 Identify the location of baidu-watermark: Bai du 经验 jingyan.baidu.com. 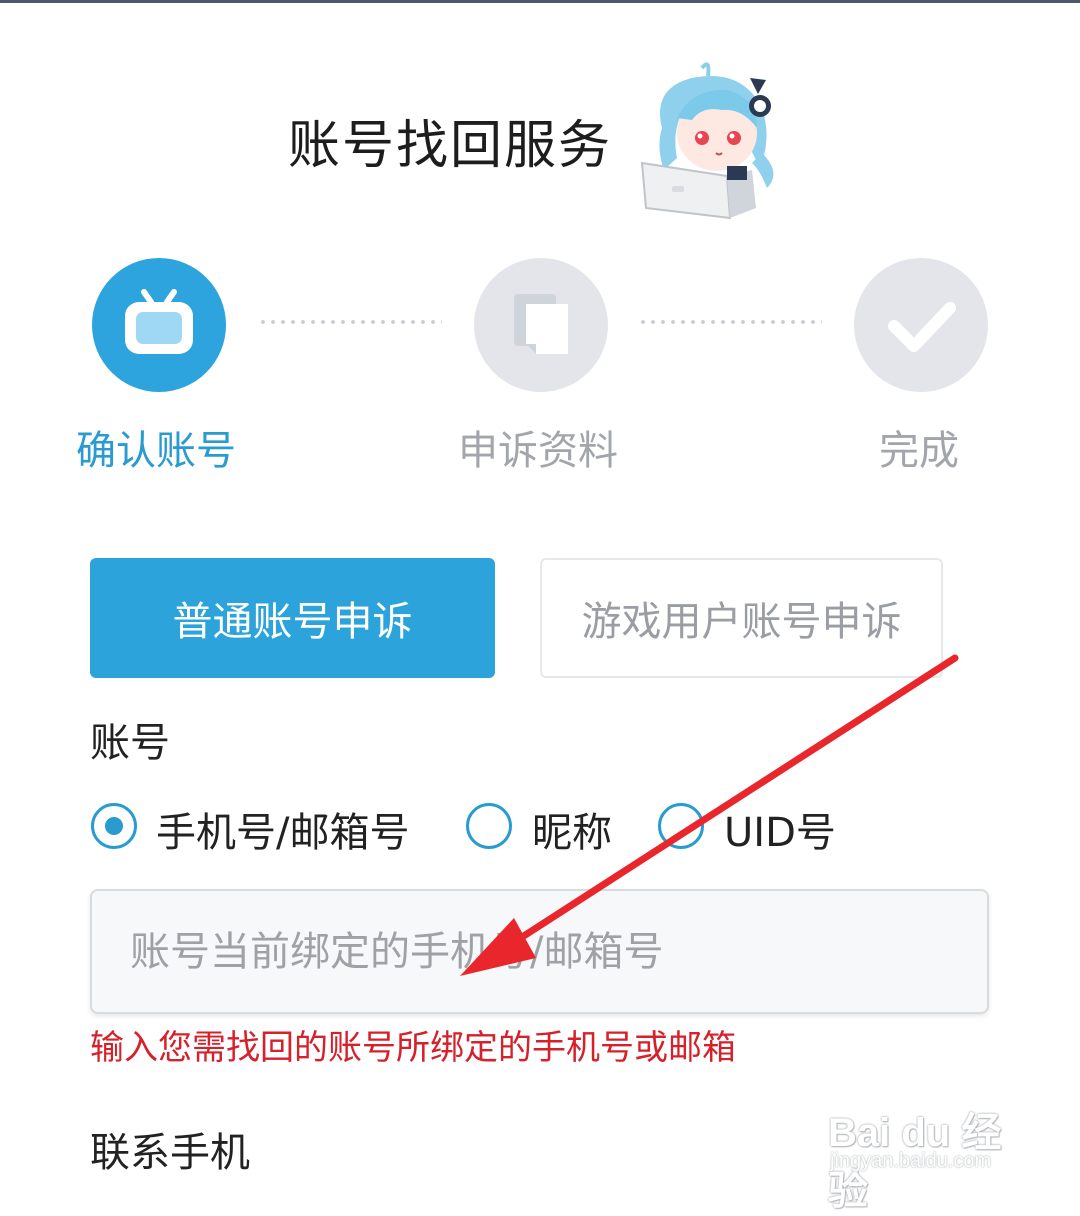
(928, 1156).